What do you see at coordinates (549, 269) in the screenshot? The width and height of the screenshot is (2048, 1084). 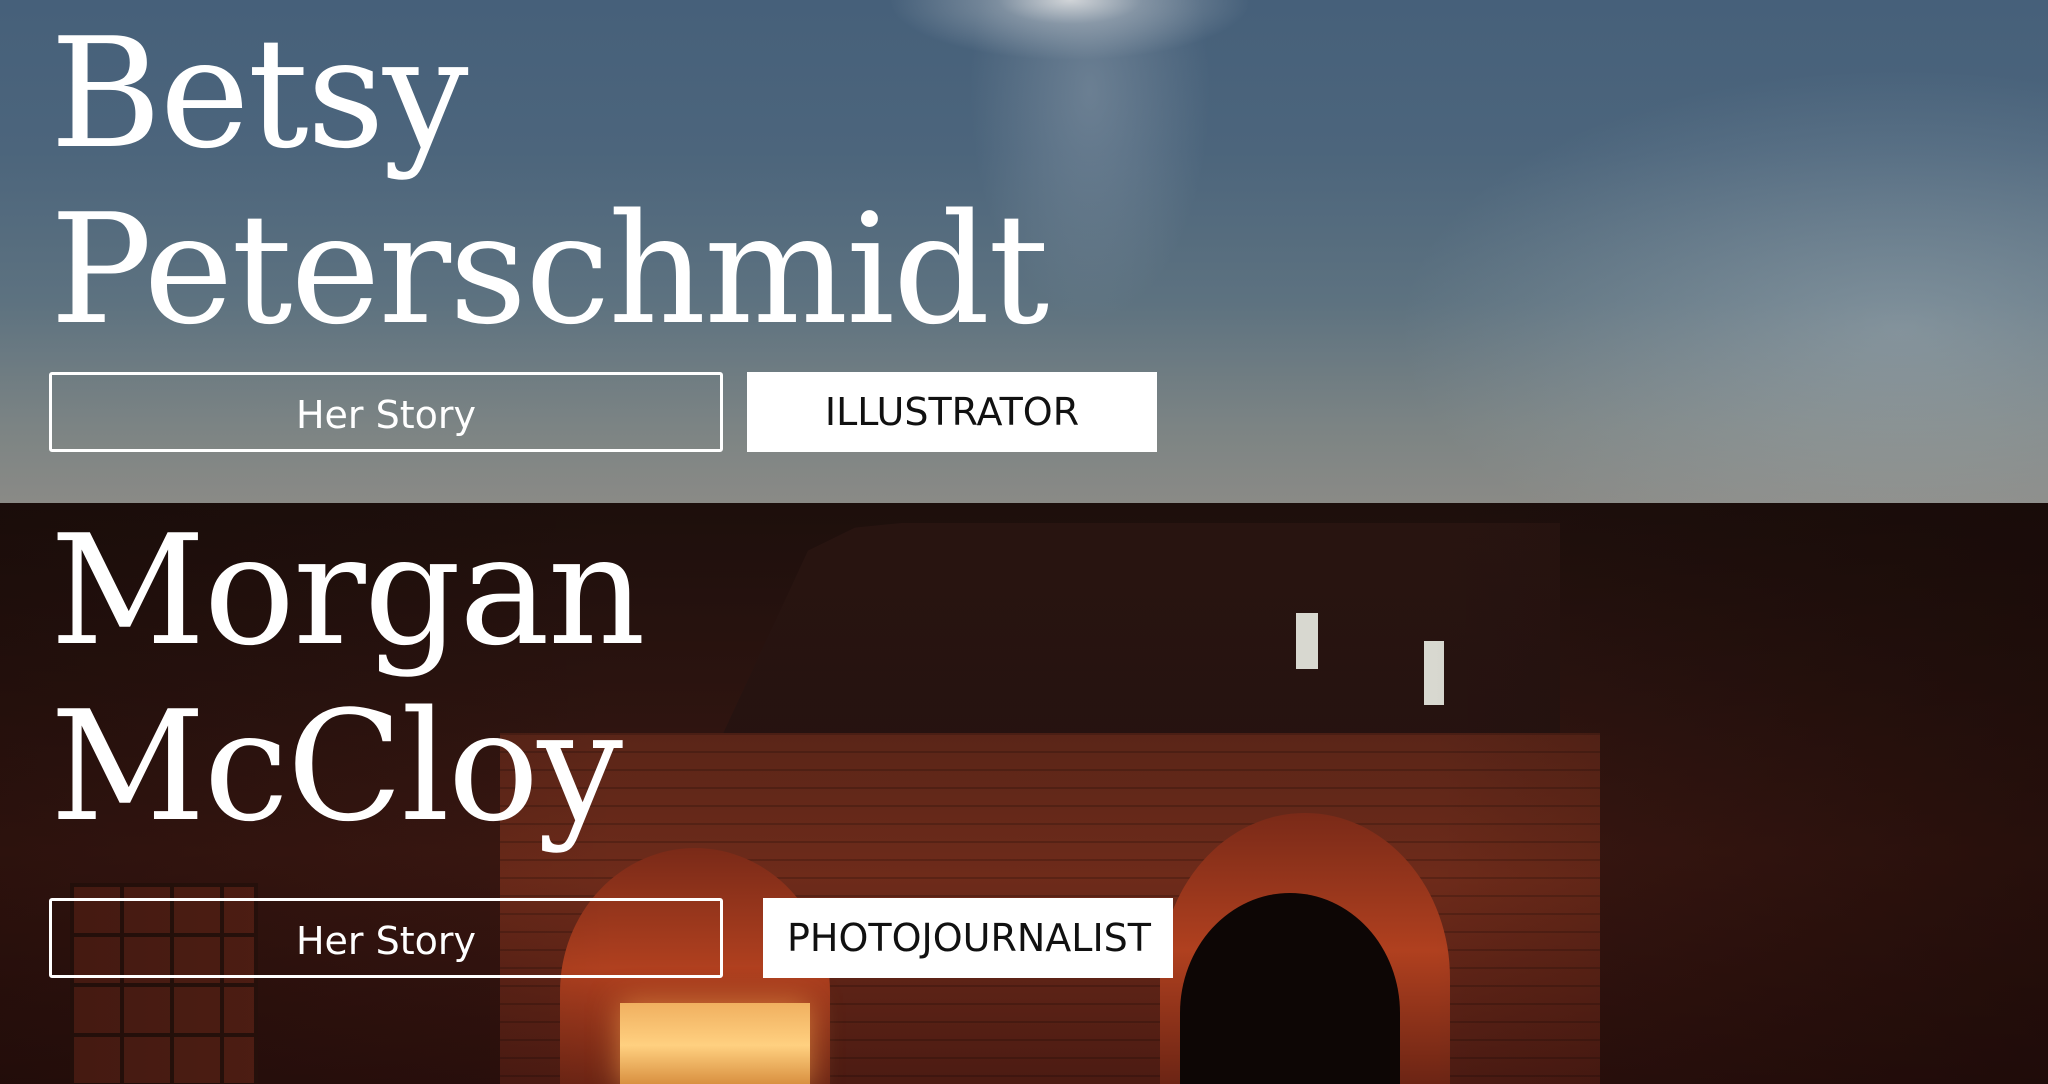 I see `last-name: Peterschmidt` at bounding box center [549, 269].